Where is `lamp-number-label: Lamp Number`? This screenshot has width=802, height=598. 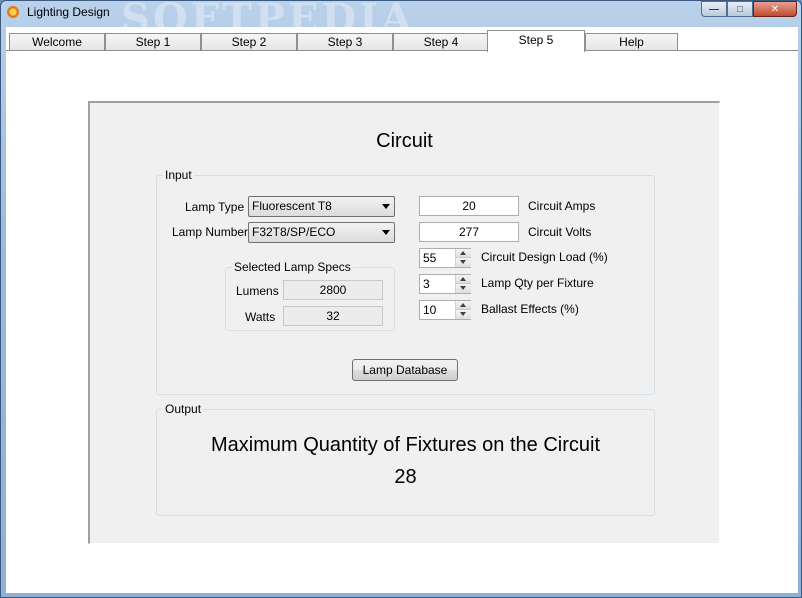
lamp-number-label: Lamp Number is located at coordinates (210, 232).